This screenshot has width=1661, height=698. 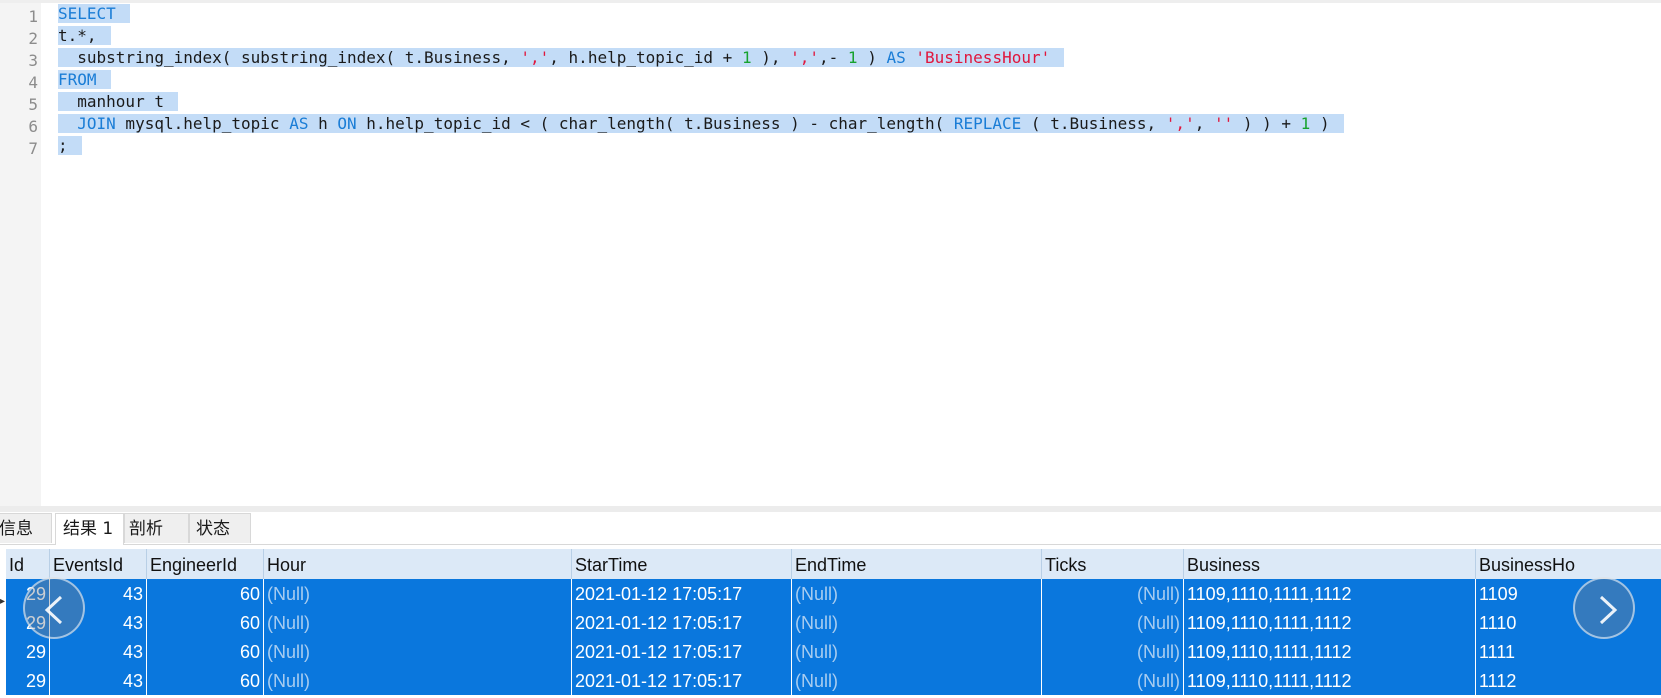 What do you see at coordinates (202, 123) in the screenshot?
I see `sql-text: mysql.help_topic` at bounding box center [202, 123].